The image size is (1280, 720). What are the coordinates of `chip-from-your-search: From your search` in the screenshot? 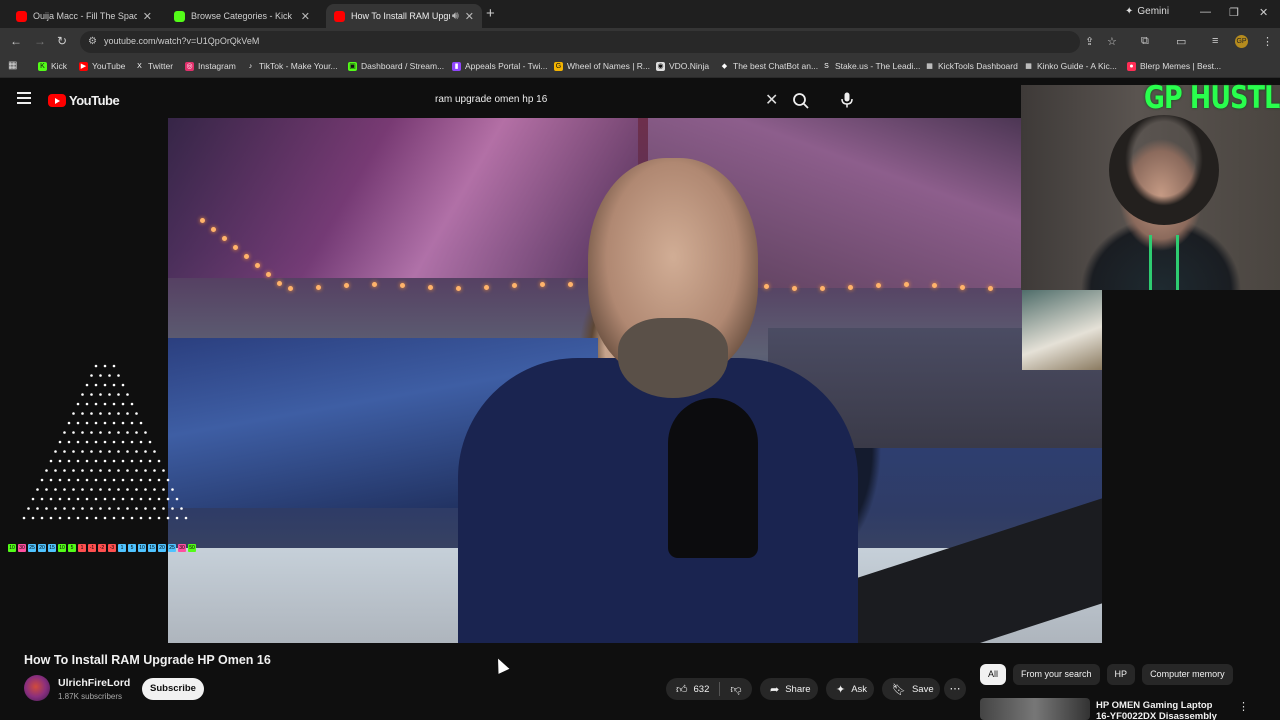 It's located at (1056, 674).